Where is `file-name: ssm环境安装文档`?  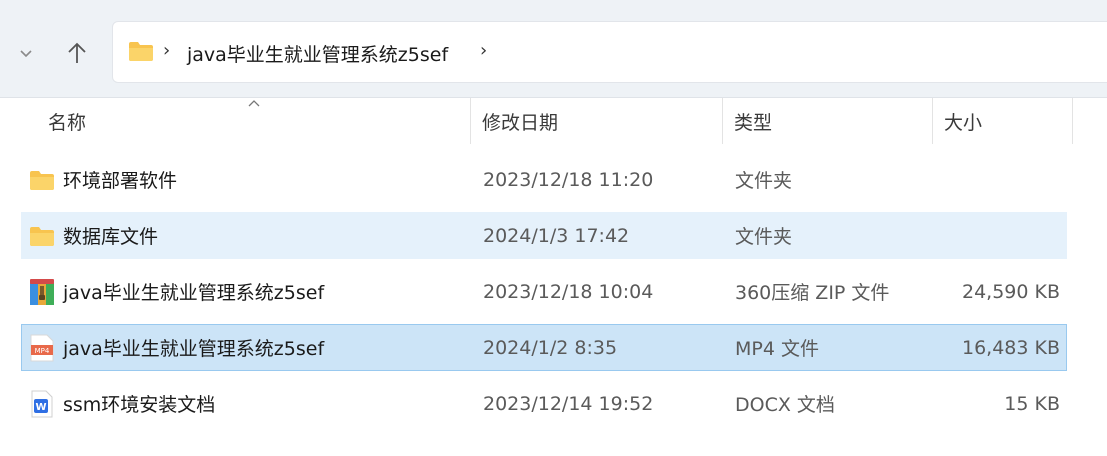 file-name: ssm环境安装文档 is located at coordinates (139, 405).